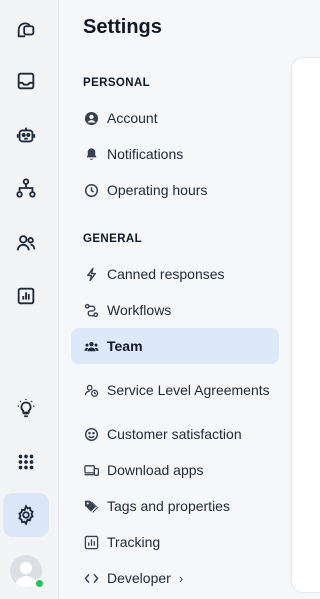 The image size is (320, 599). Describe the element at coordinates (132, 118) in the screenshot. I see `nav-item-label: Account` at that location.